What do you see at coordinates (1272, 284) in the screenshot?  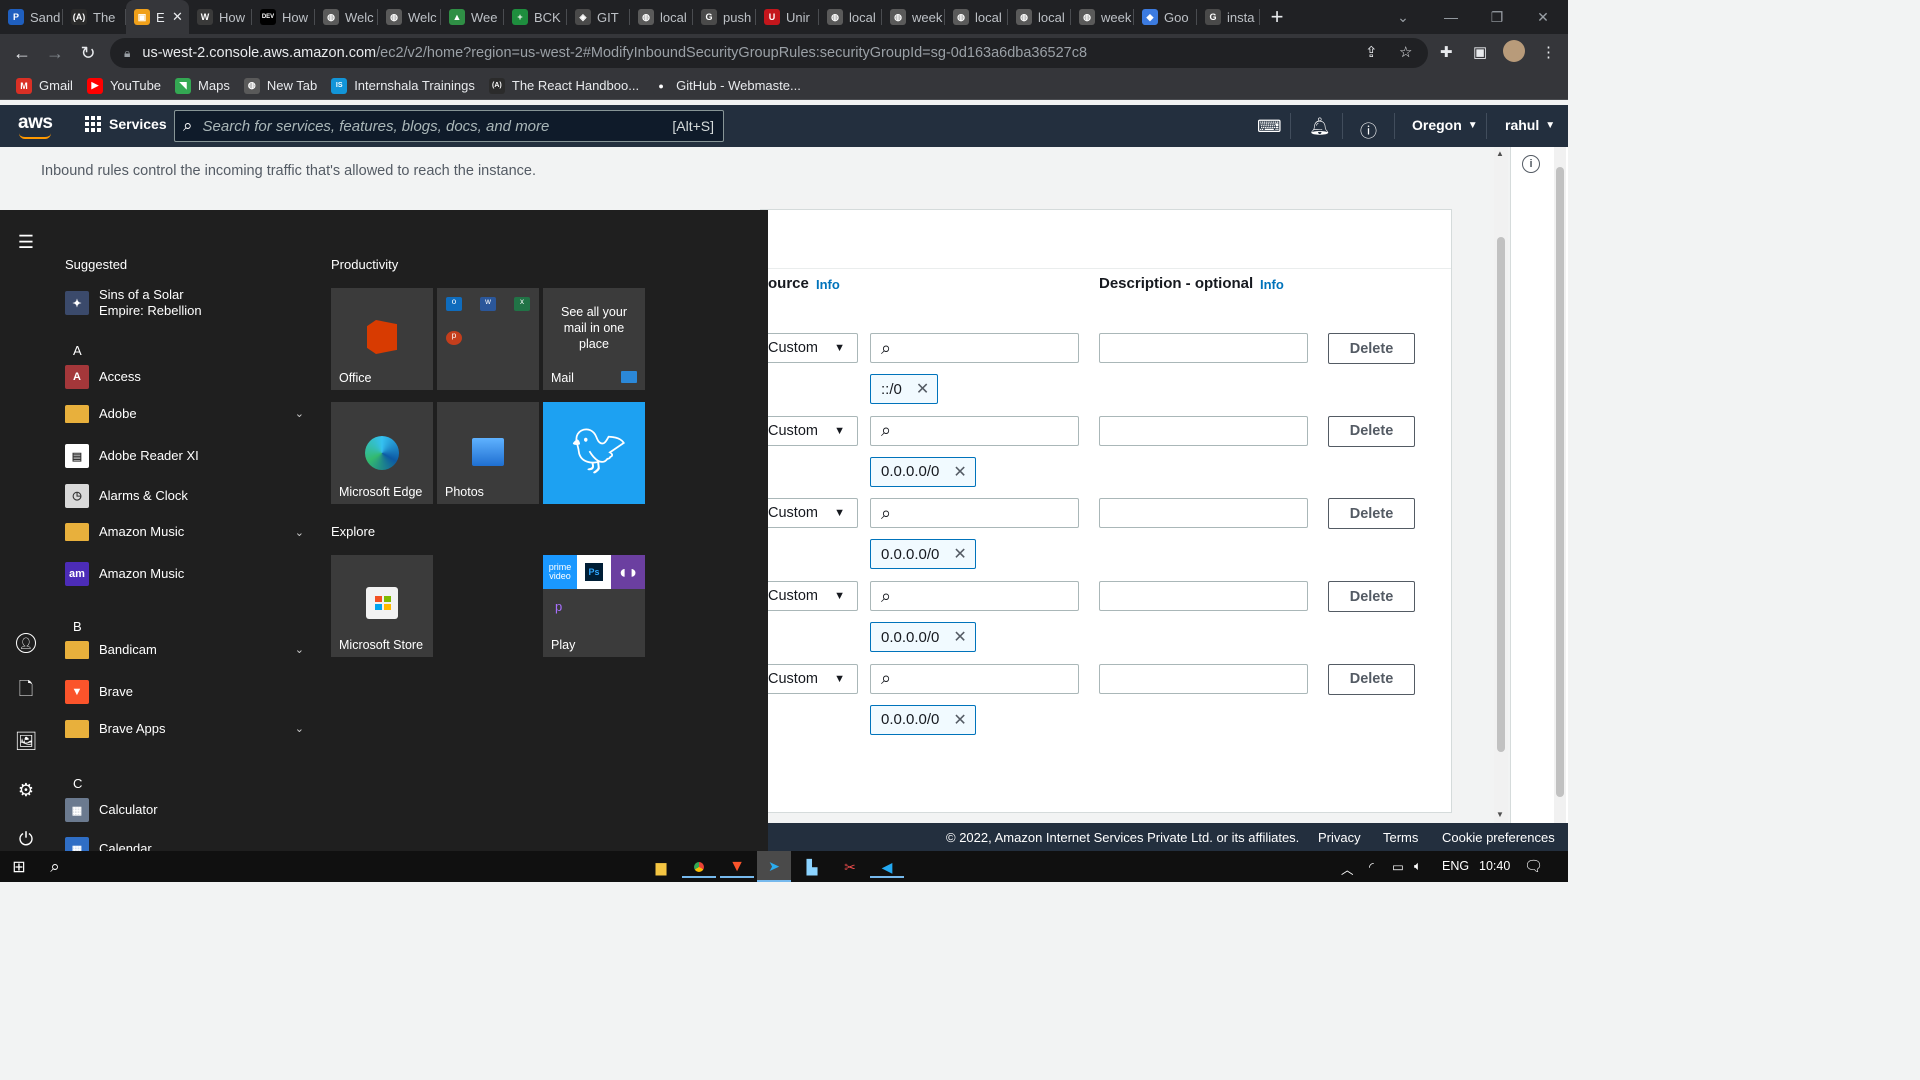 I see `description-info-link: Info` at bounding box center [1272, 284].